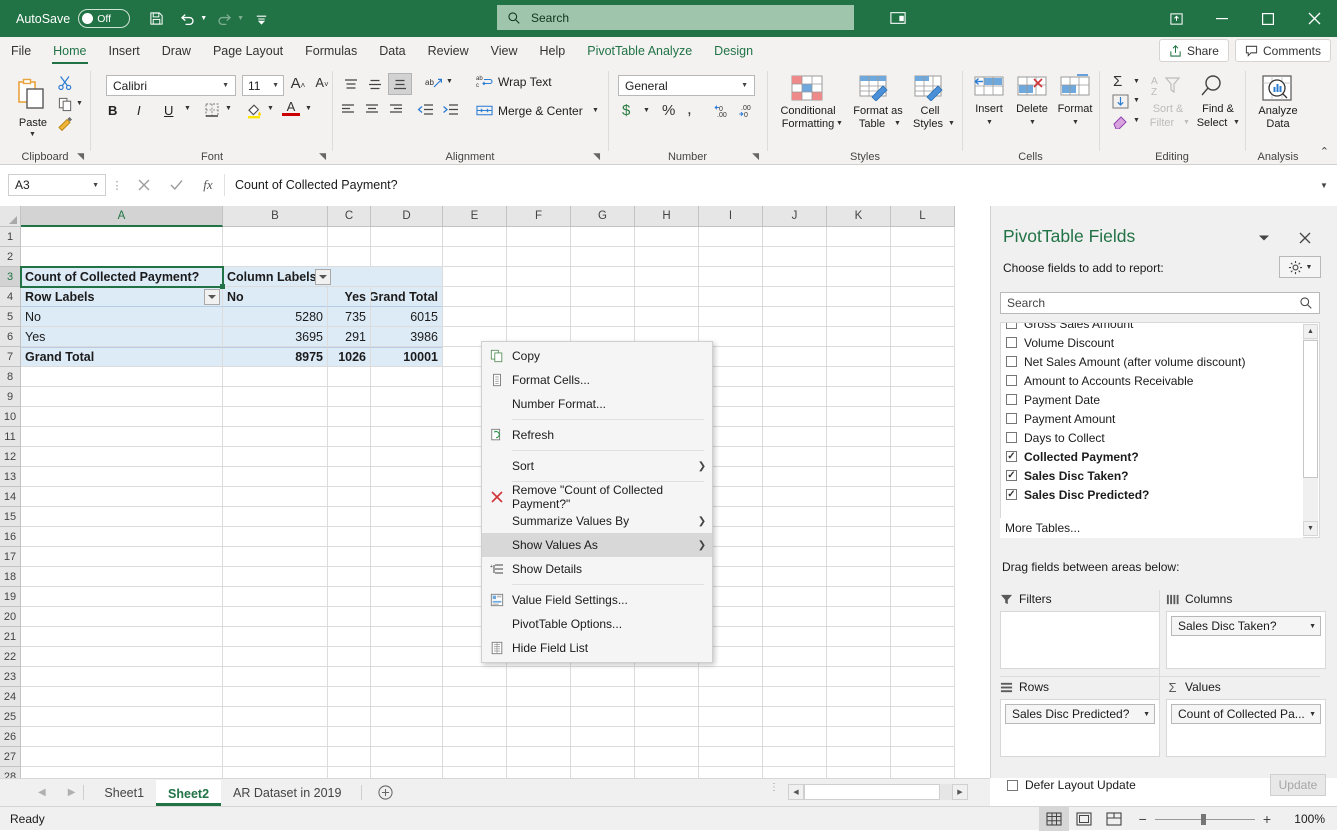 The image size is (1337, 831). Describe the element at coordinates (331, 51) in the screenshot. I see `tab-formulas: Formulas` at that location.